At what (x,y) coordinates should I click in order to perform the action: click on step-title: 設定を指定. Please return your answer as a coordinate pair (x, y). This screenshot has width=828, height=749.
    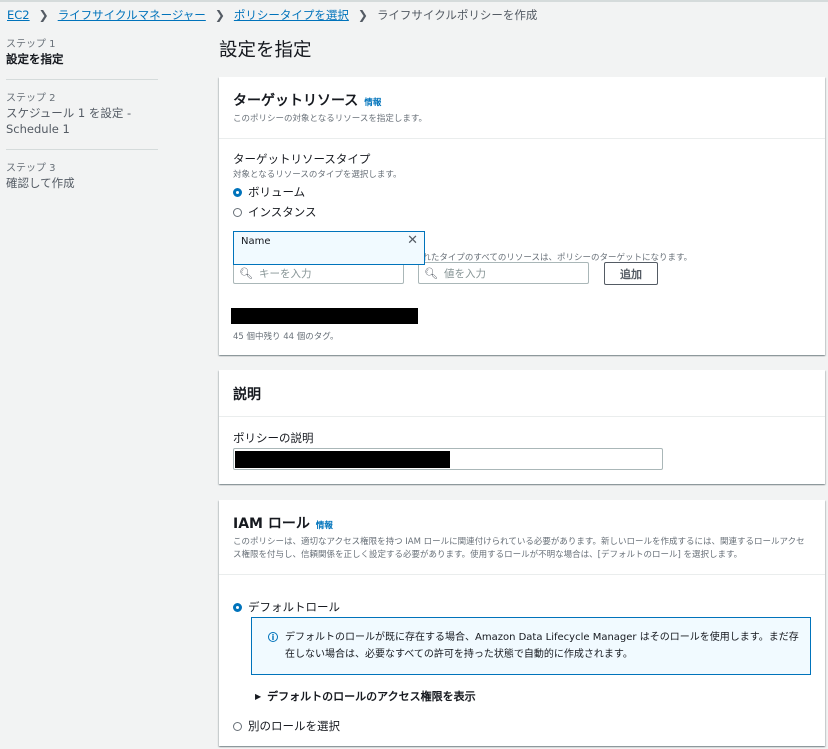
    Looking at the image, I should click on (35, 59).